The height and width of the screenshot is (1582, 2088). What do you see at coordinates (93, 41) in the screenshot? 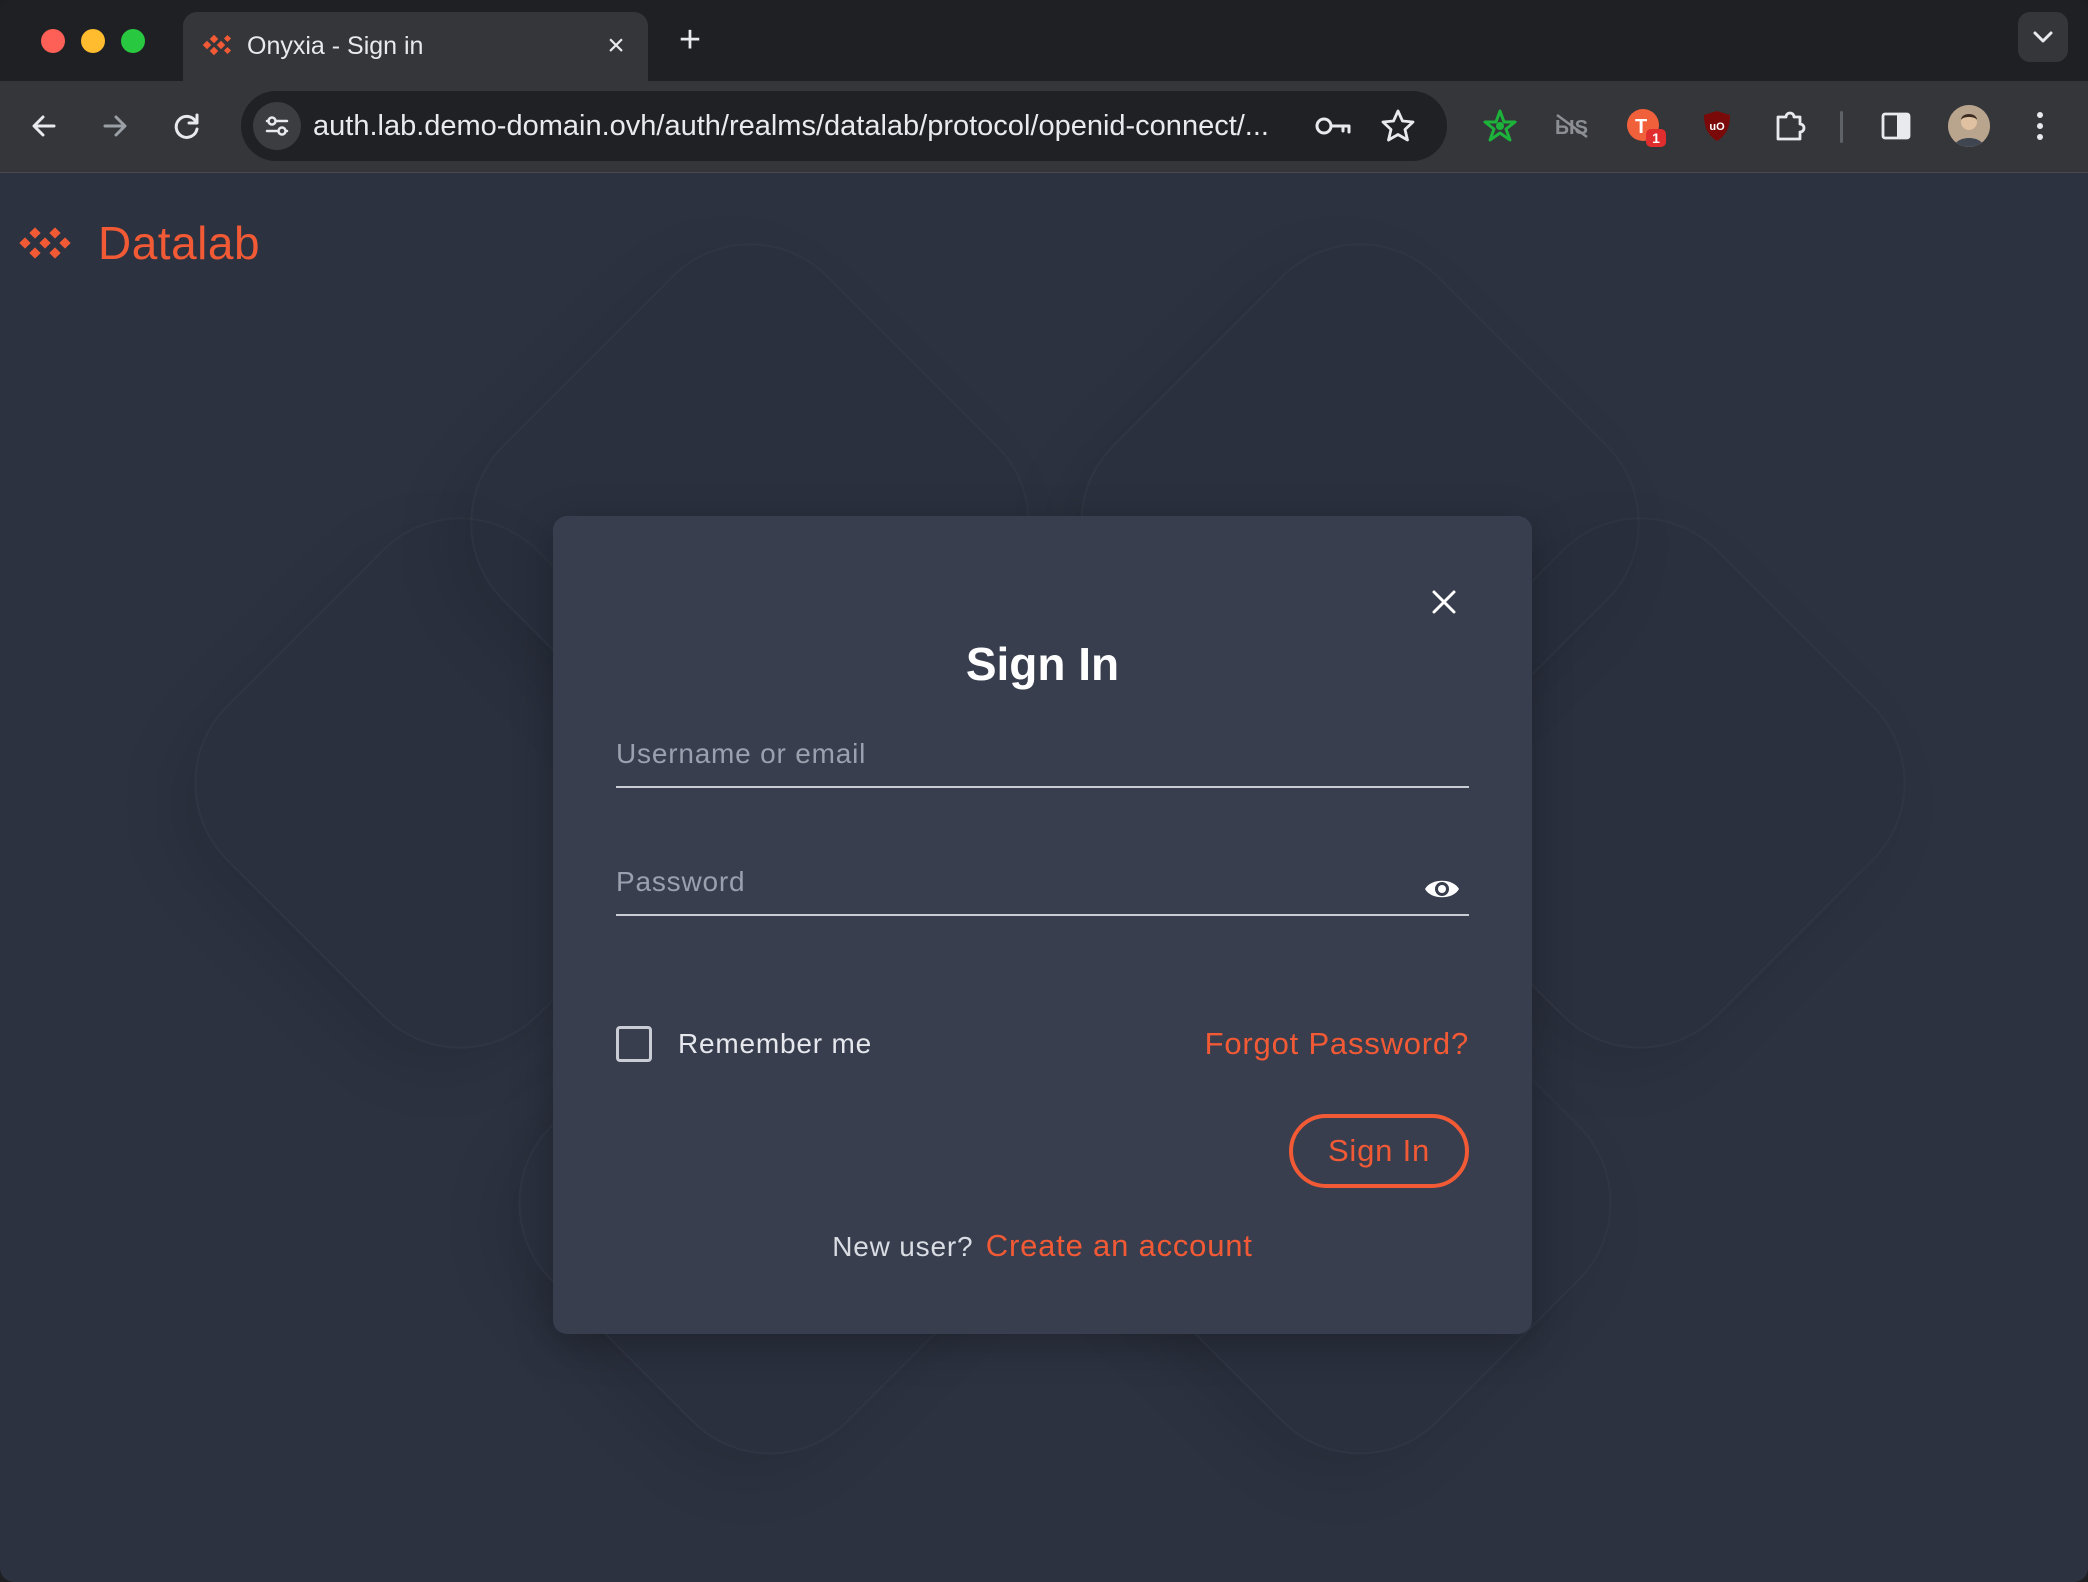
I see `minimize-window-button` at bounding box center [93, 41].